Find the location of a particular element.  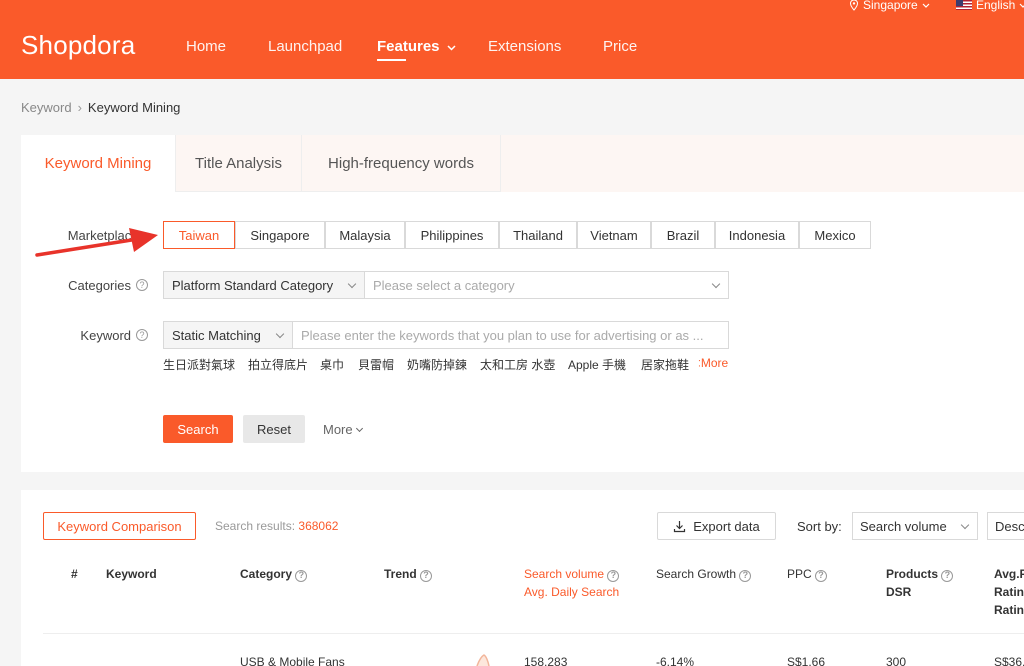

hot-keyword-7: Apple 手機 is located at coordinates (597, 364).